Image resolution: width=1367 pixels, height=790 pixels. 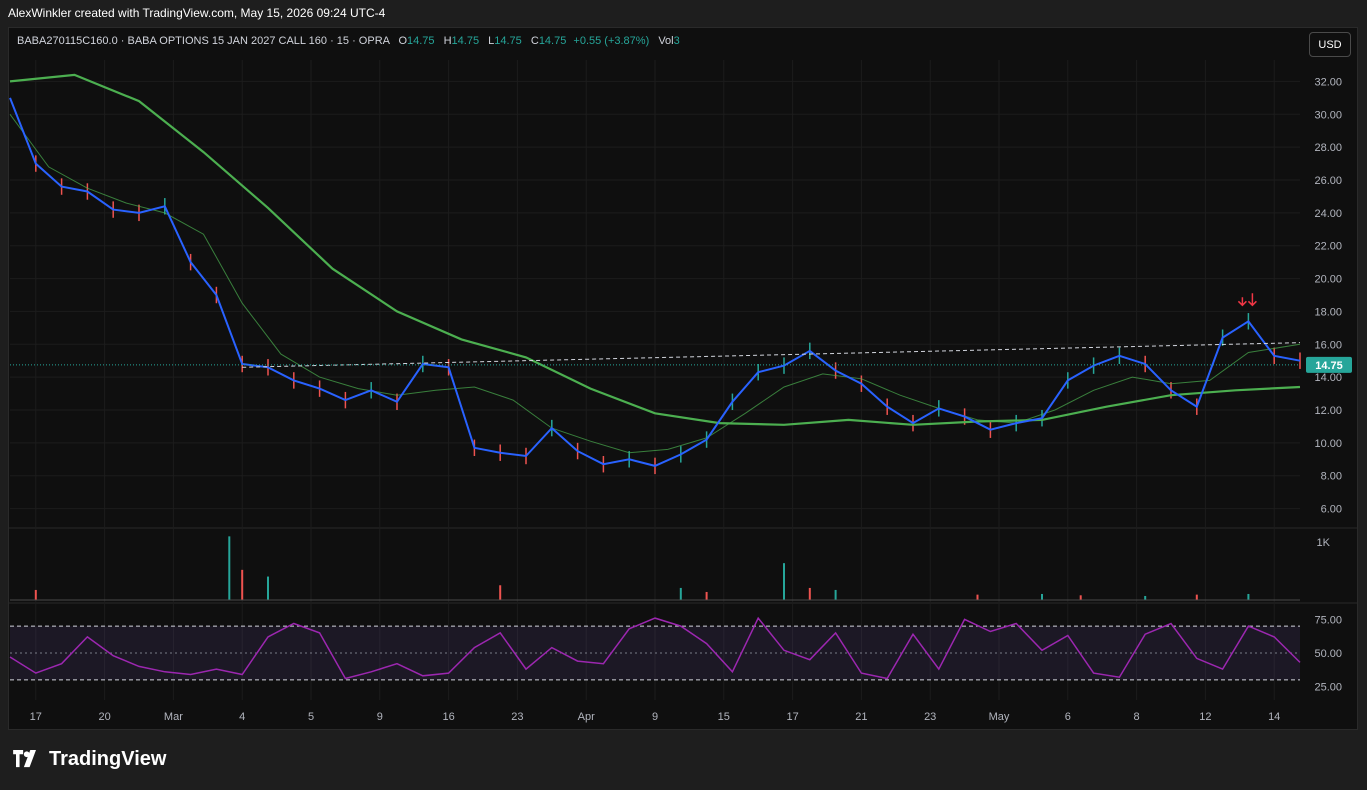 What do you see at coordinates (1331, 477) in the screenshot?
I see `y-axis-tick-label: 8.00` at bounding box center [1331, 477].